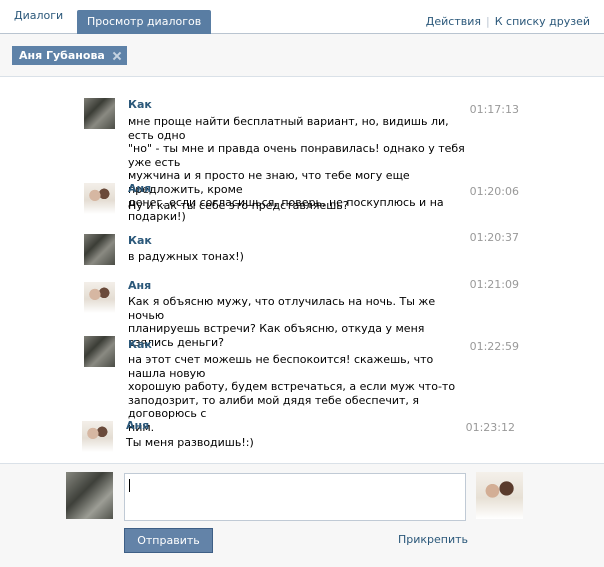 The height and width of the screenshot is (567, 604). I want to click on message-text: Ты меня разводишь!:), so click(294, 443).